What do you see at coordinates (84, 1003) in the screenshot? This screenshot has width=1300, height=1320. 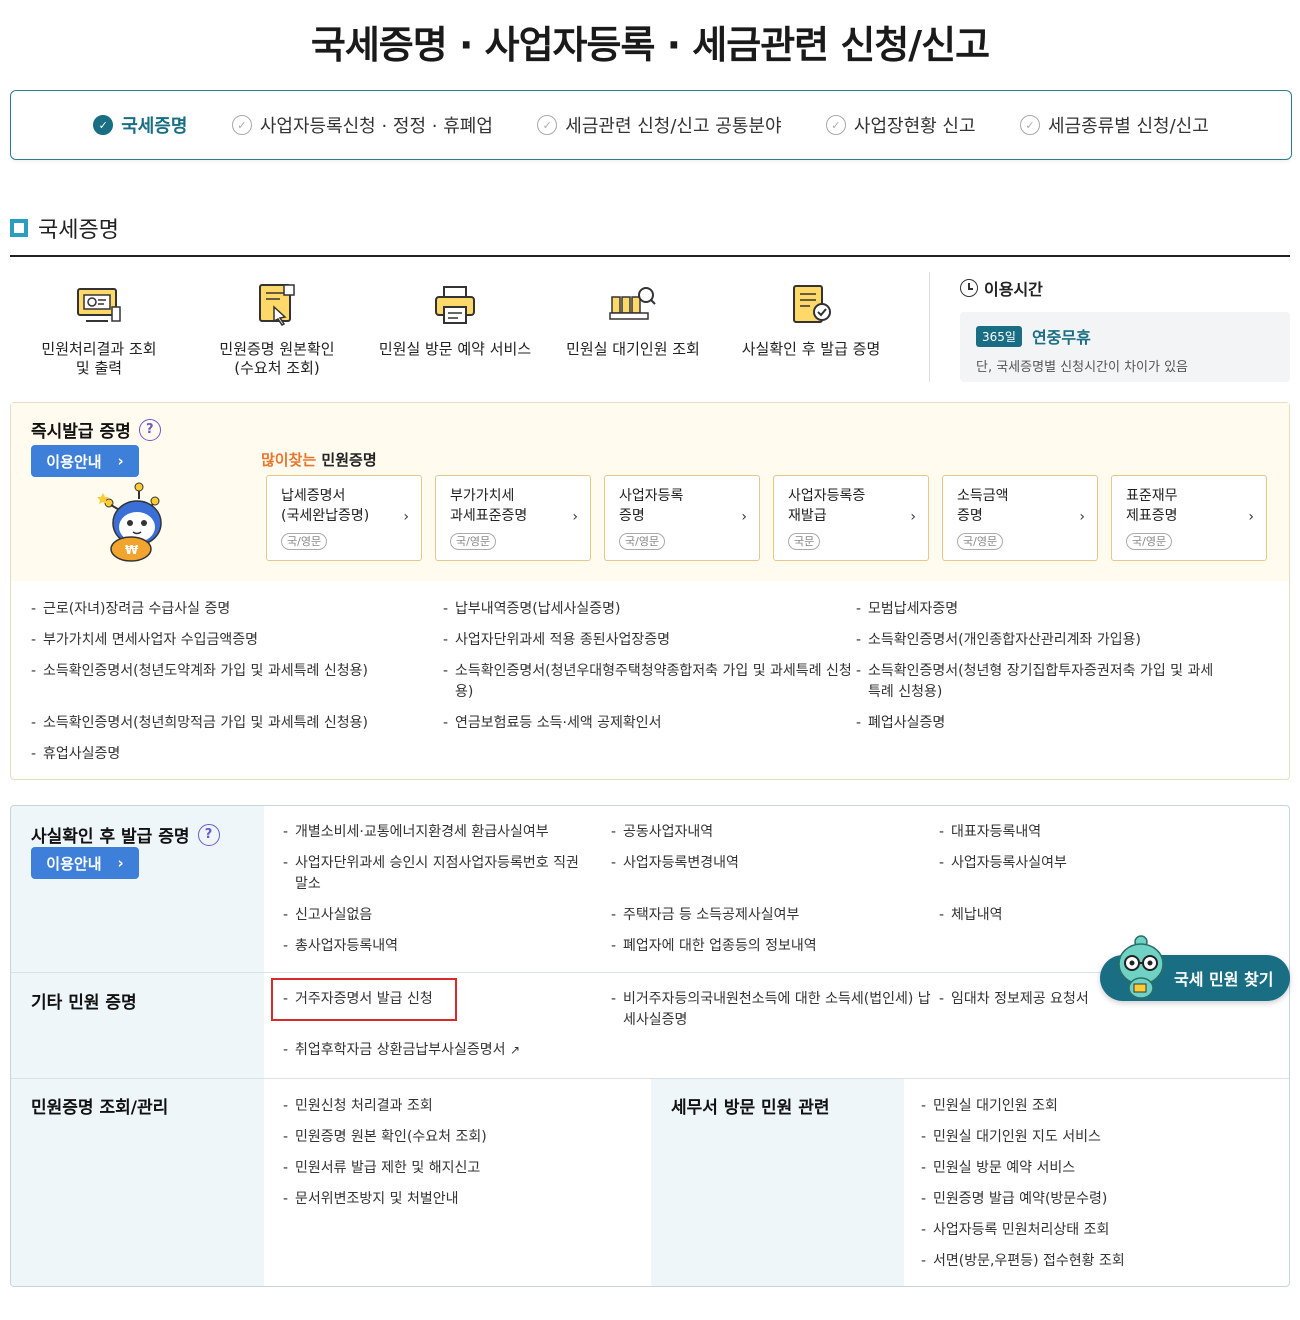 I see `other-certificates-title: 기타 민원 증명` at bounding box center [84, 1003].